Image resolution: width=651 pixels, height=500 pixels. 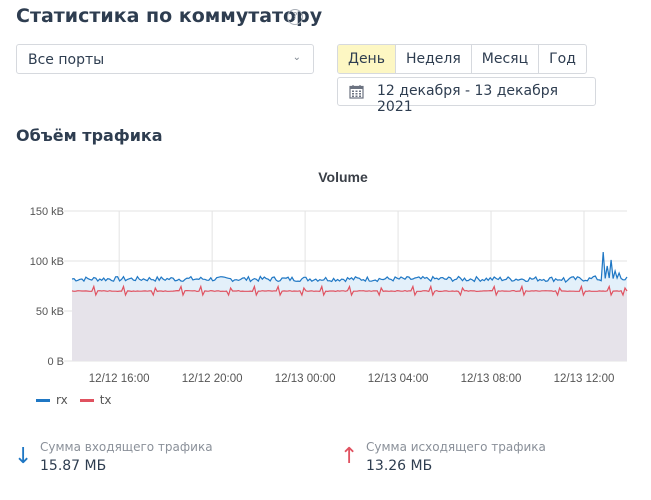 I want to click on date-range-picker: 12 декабря - 13 декабря 2021, so click(x=466, y=96).